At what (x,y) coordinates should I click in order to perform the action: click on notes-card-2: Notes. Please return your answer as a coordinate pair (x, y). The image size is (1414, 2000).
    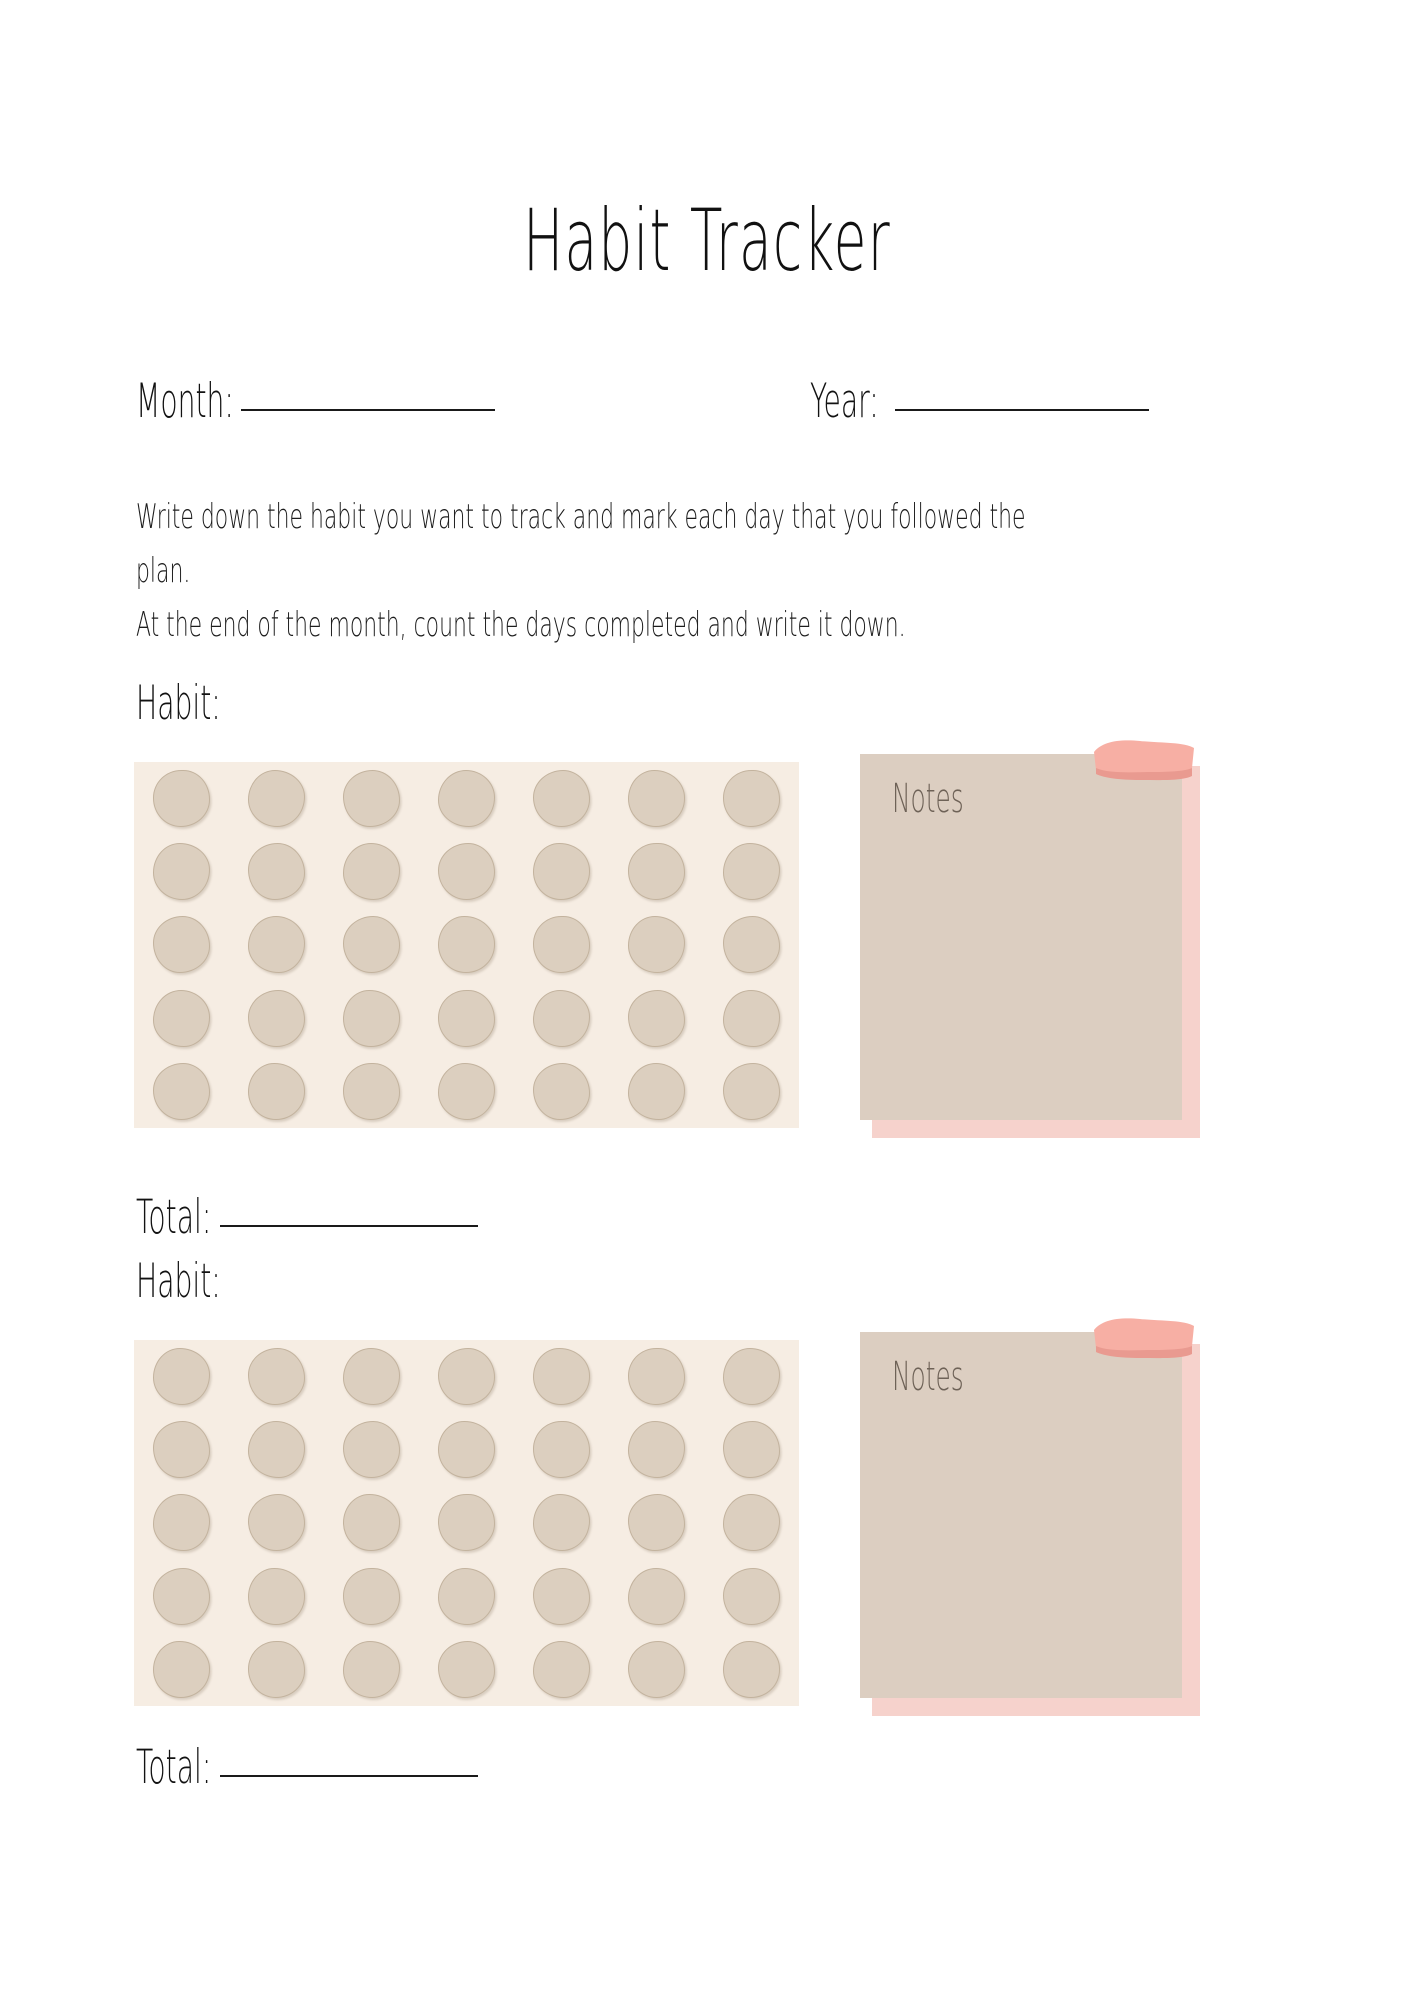
    Looking at the image, I should click on (1030, 1517).